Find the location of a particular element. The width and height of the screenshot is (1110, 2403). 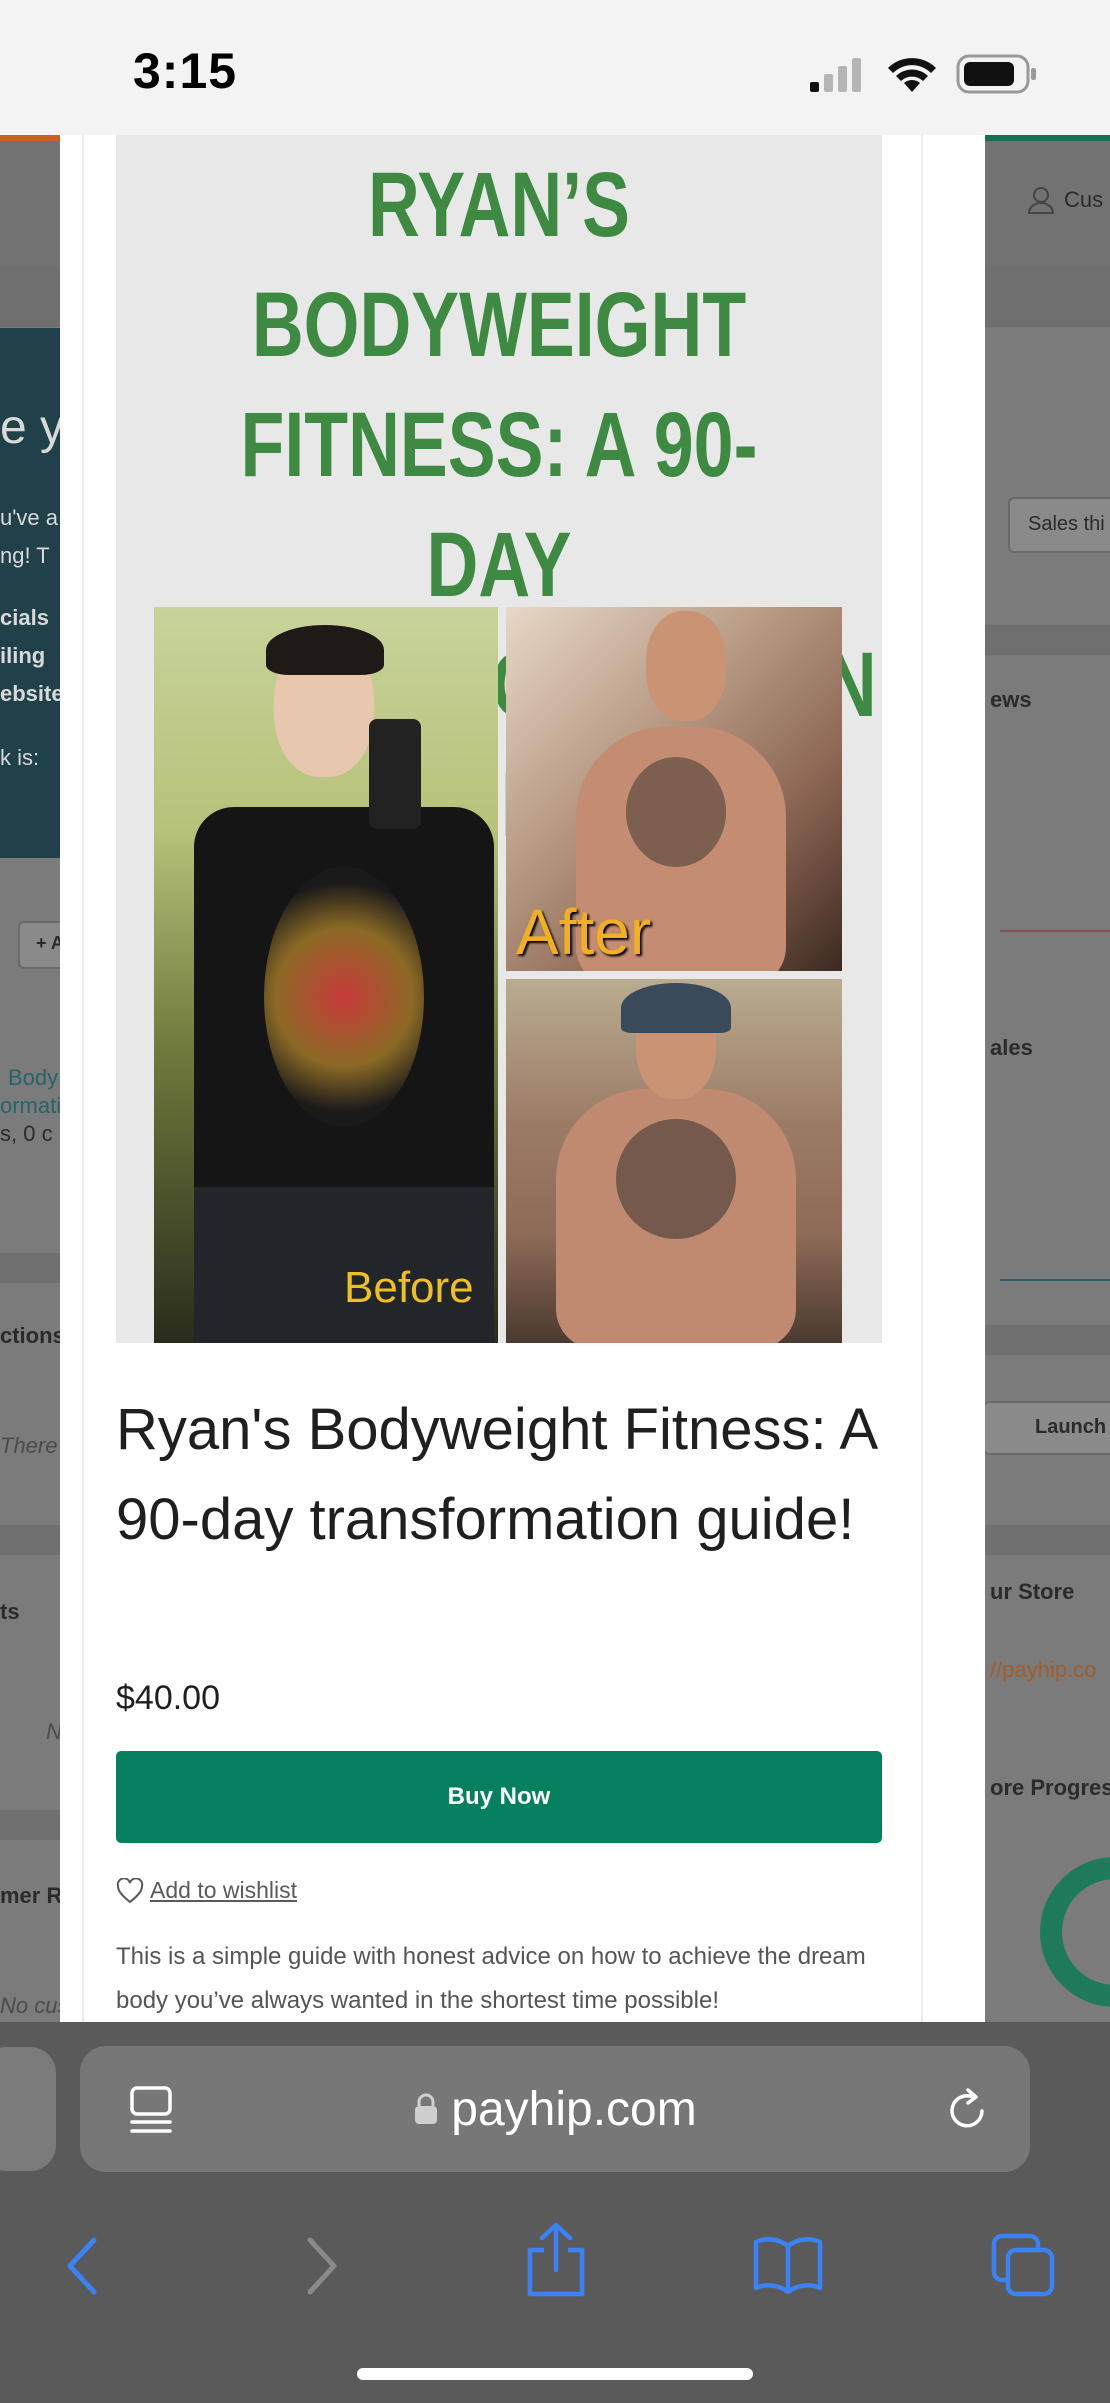

bg-launch-button: Launch is located at coordinates (1046, 1428).